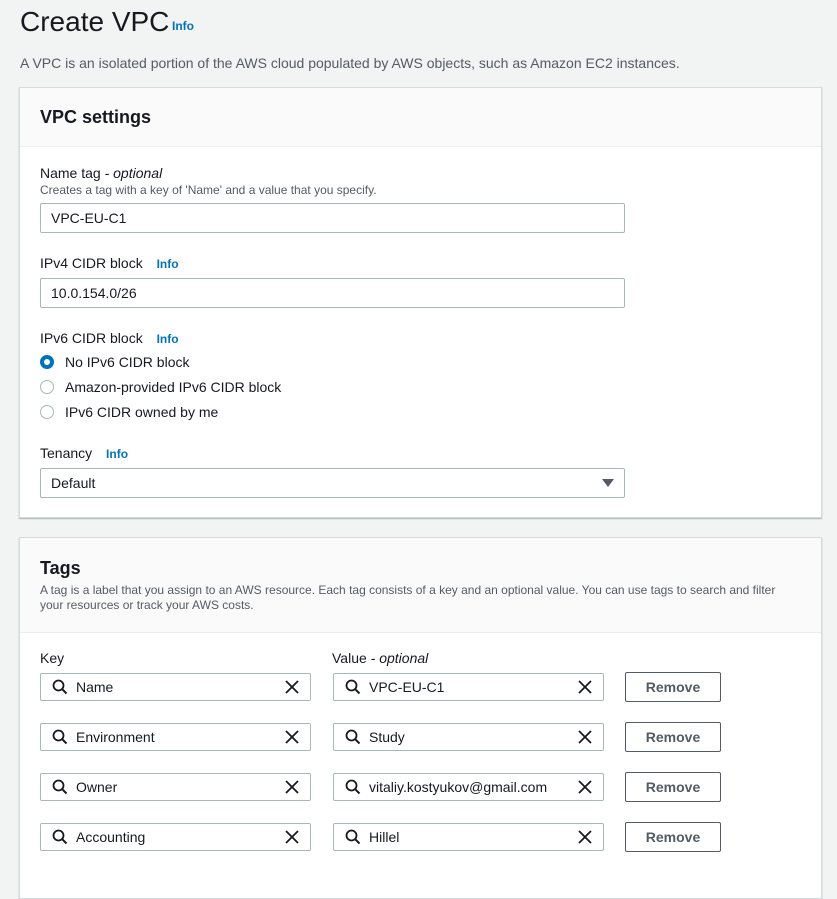 Image resolution: width=837 pixels, height=899 pixels. I want to click on radio-owned-ipv6: IPv6 CIDR owned by me, so click(129, 412).